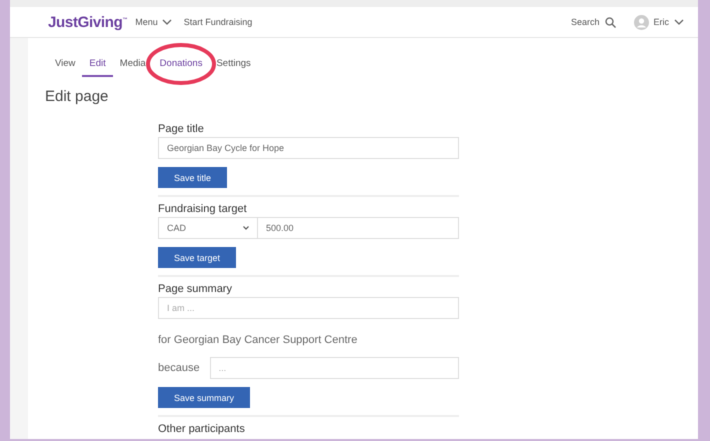 This screenshot has height=441, width=710. What do you see at coordinates (197, 257) in the screenshot?
I see `save-button: Save target` at bounding box center [197, 257].